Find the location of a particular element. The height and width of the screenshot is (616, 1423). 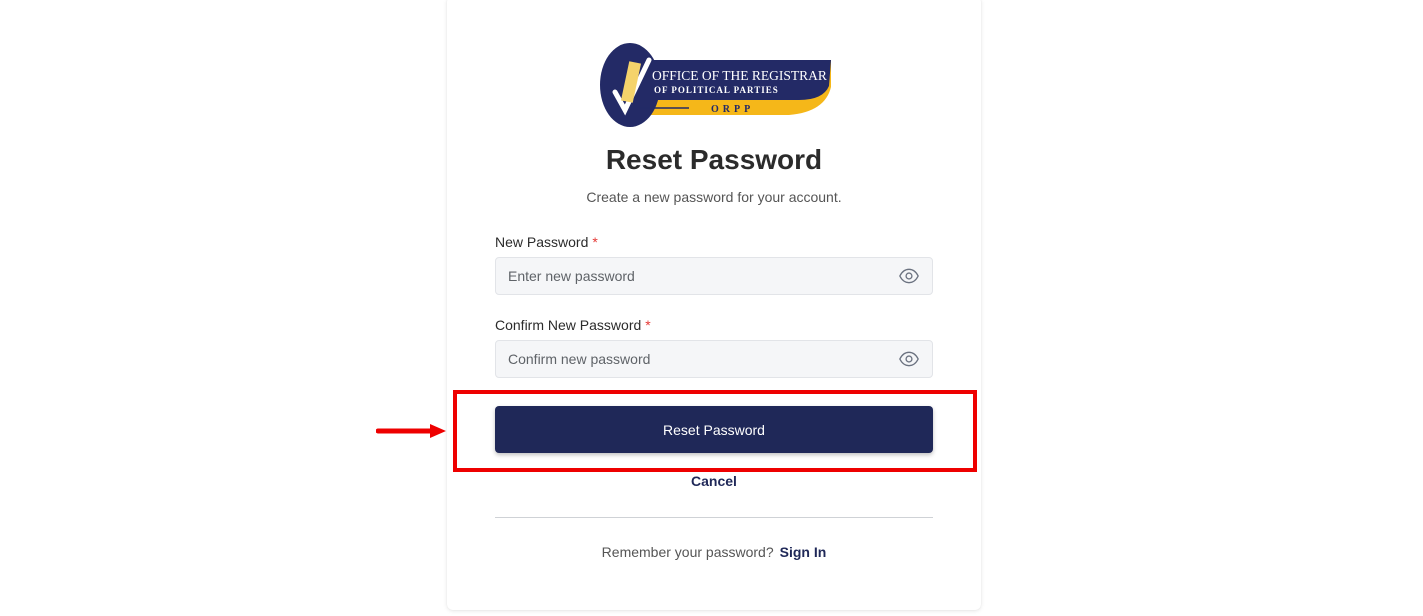

cancel-link: Cancel is located at coordinates (714, 481).